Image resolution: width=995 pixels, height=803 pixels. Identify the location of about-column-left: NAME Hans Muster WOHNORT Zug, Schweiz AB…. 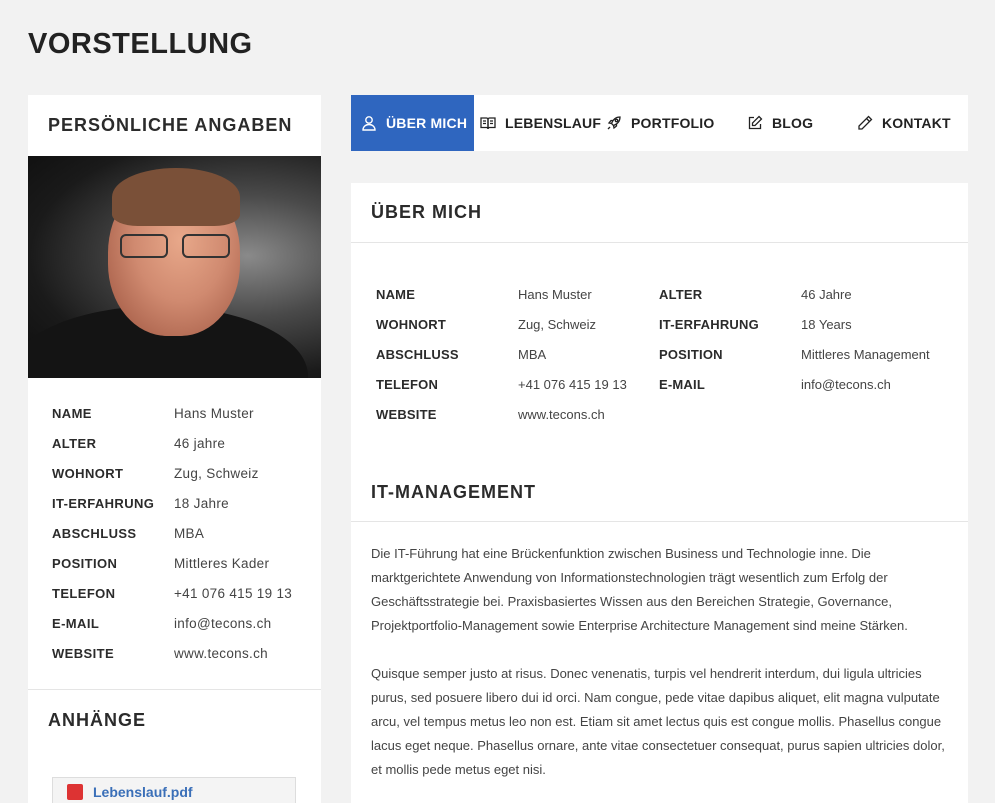
(517, 354).